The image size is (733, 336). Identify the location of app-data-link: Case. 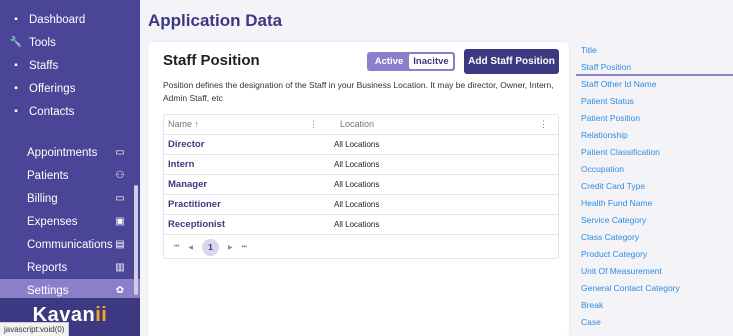
(654, 322).